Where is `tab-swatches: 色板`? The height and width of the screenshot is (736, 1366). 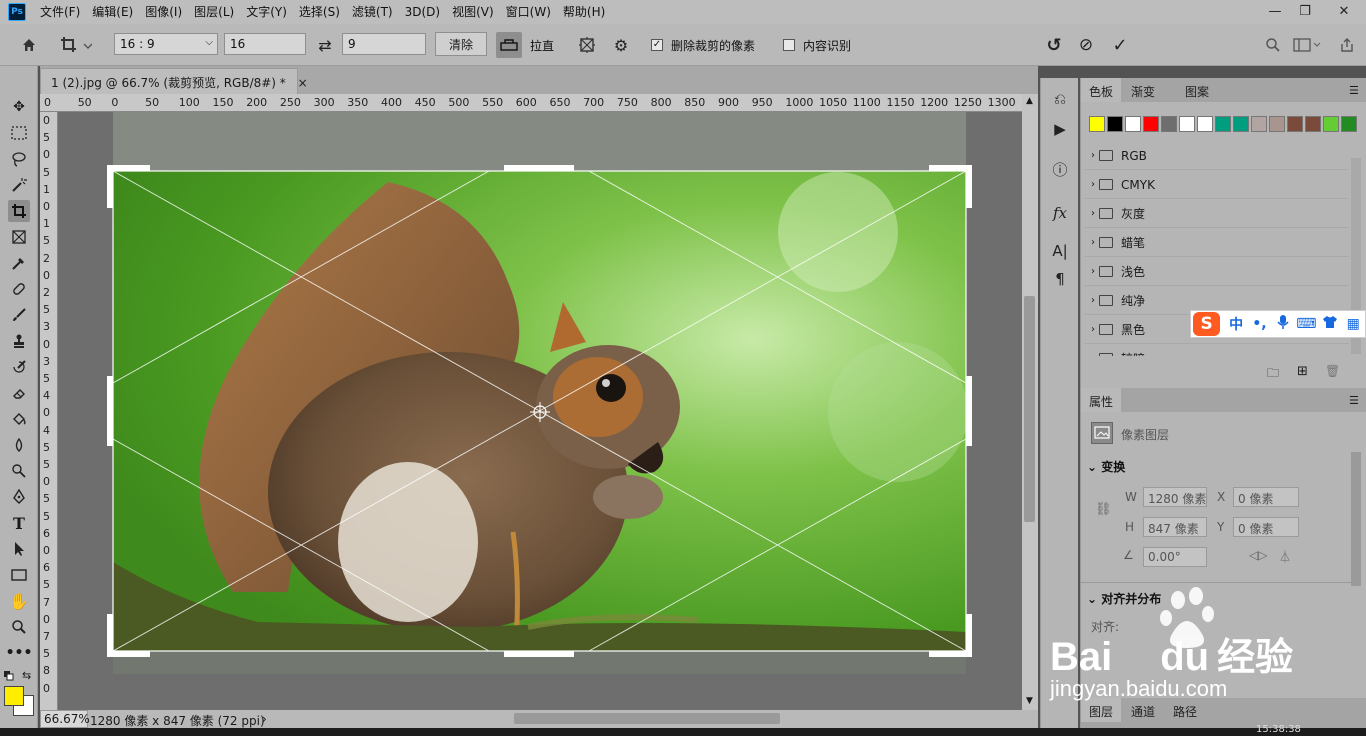 tab-swatches: 色板 is located at coordinates (1101, 90).